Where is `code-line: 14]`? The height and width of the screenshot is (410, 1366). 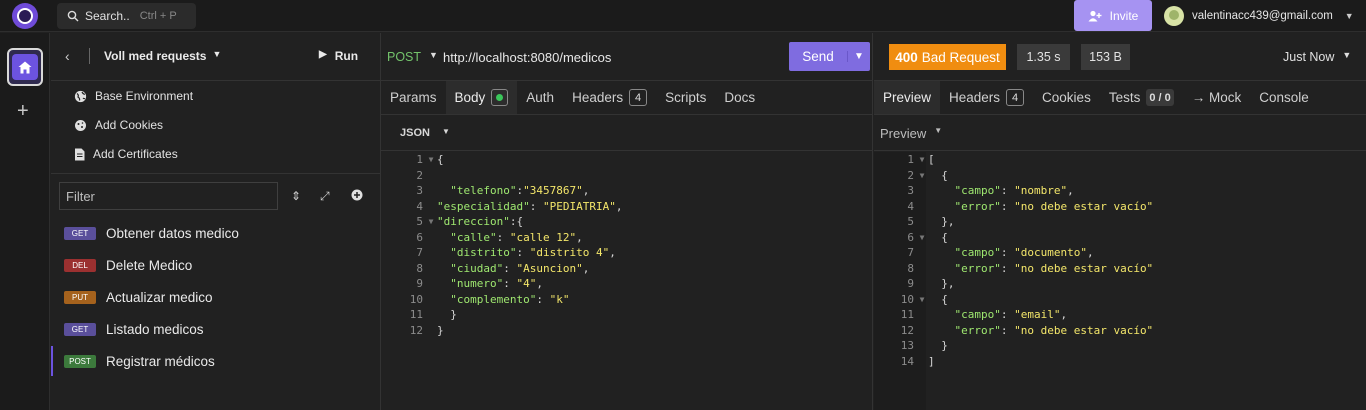
code-line: 14] is located at coordinates (917, 361).